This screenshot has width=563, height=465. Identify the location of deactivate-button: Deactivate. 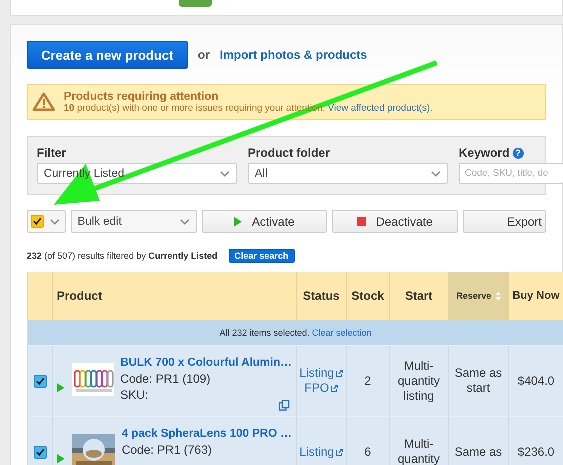
(395, 221).